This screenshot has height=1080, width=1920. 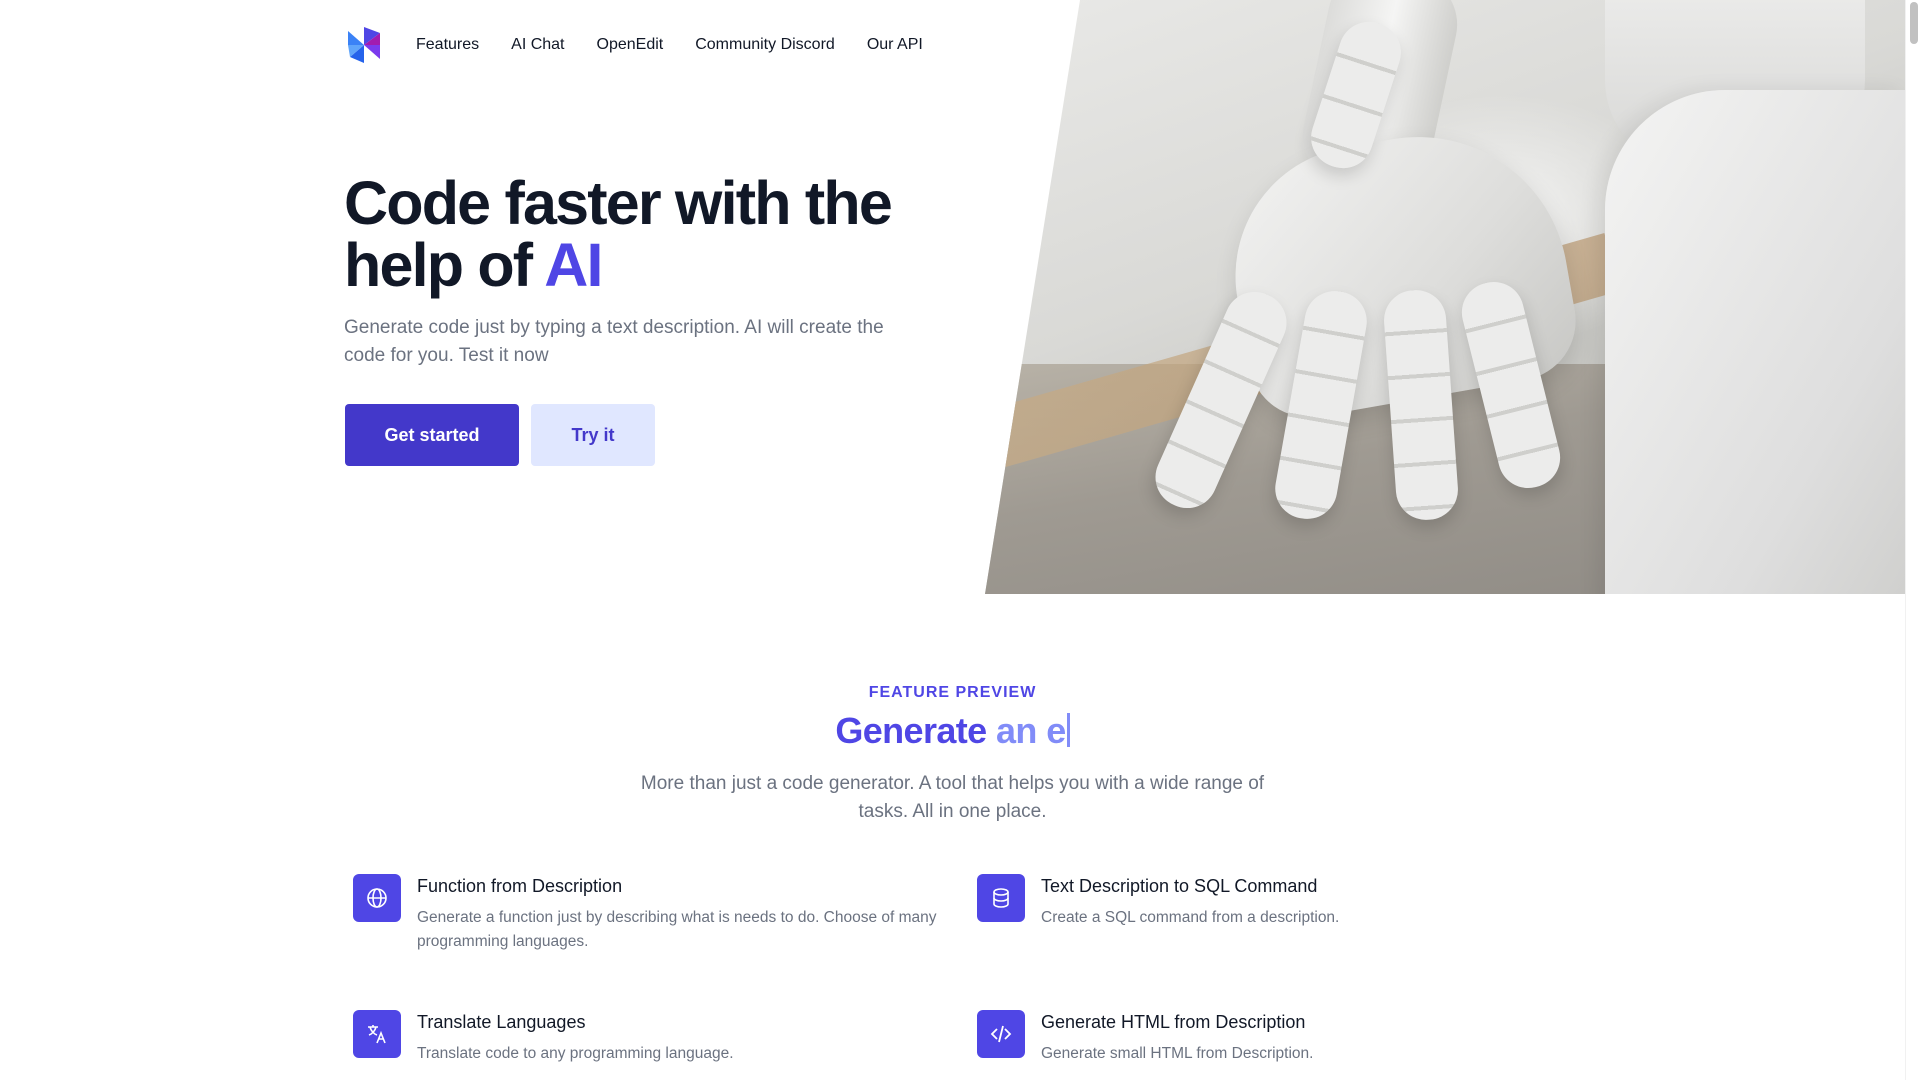 I want to click on code-icon, so click(x=1001, y=1034).